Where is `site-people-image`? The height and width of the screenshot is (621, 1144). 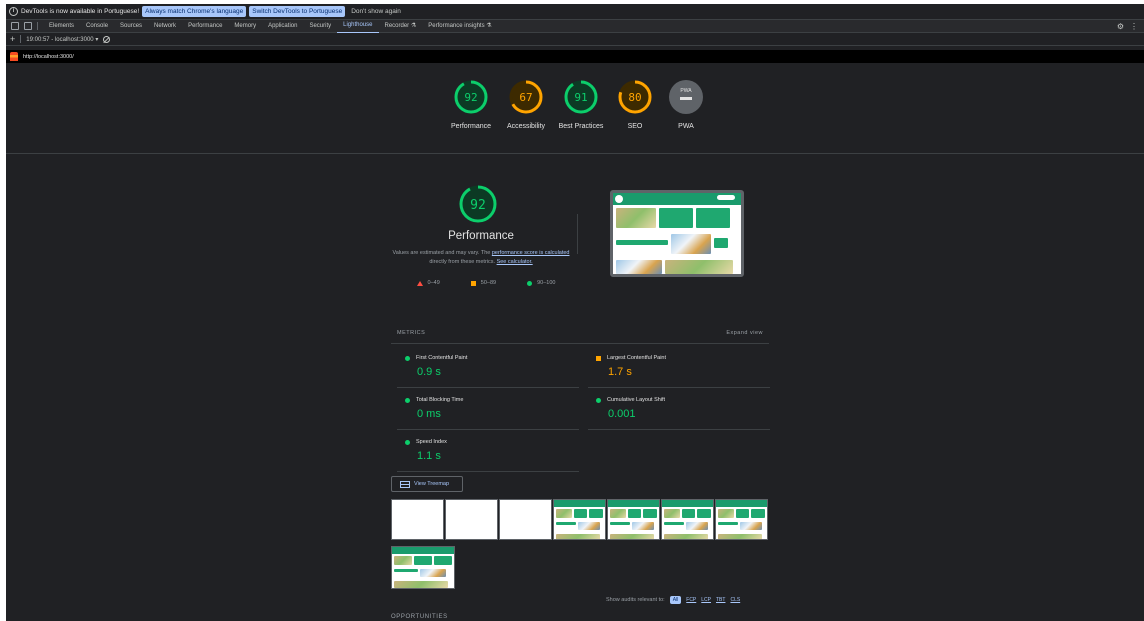
site-people-image is located at coordinates (691, 244).